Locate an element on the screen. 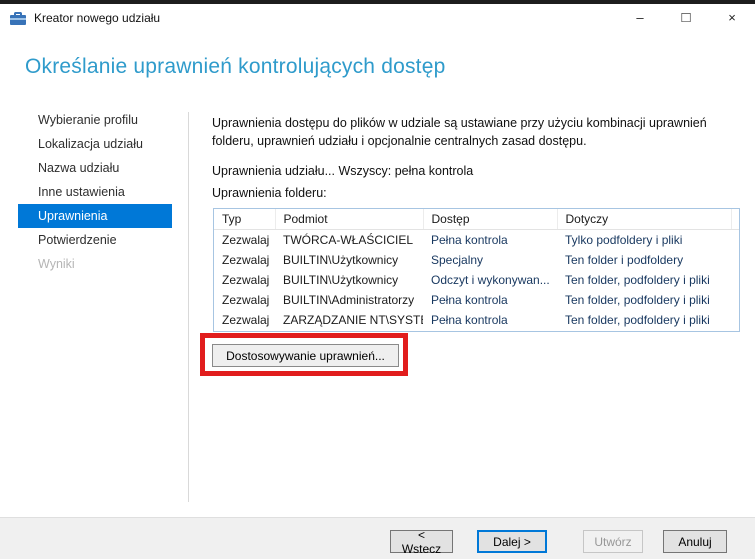 This screenshot has height=559, width=755. sidebar-item-results: Wyniki is located at coordinates (56, 264).